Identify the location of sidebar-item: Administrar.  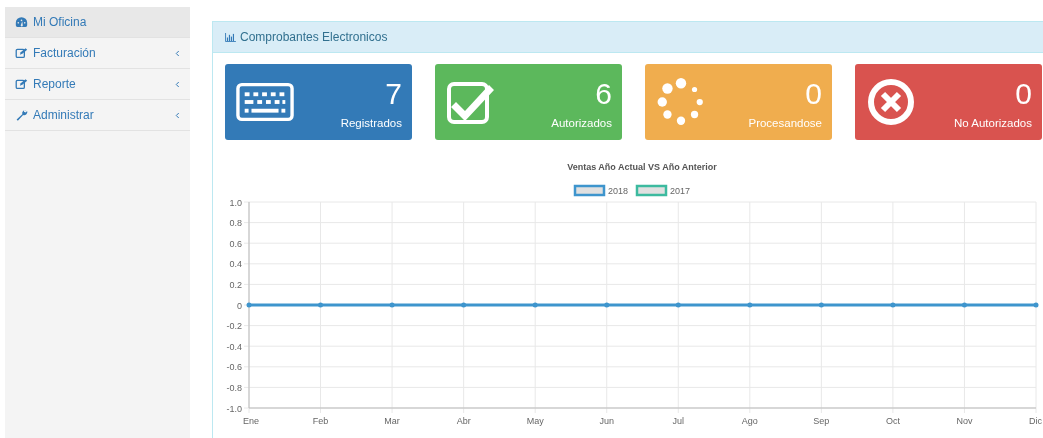
(97, 115).